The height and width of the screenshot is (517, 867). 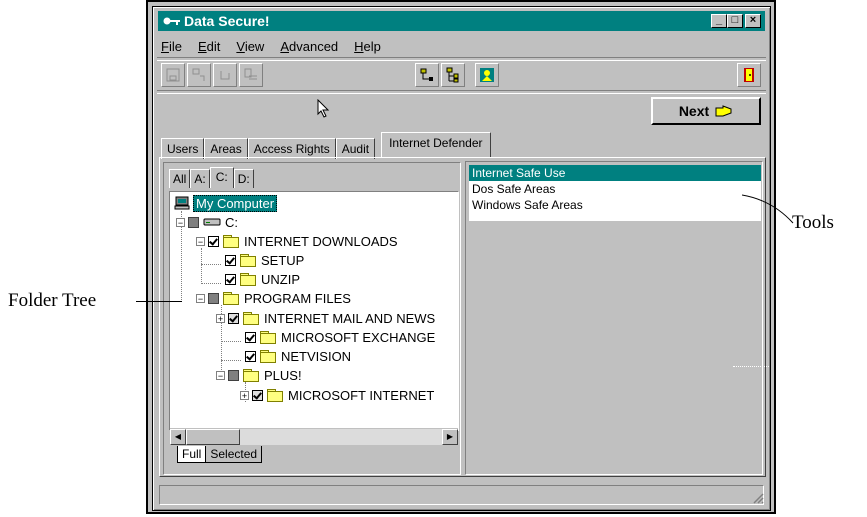 I want to click on tree-node: MICROSOFT EXCHANGE, so click(x=340, y=337).